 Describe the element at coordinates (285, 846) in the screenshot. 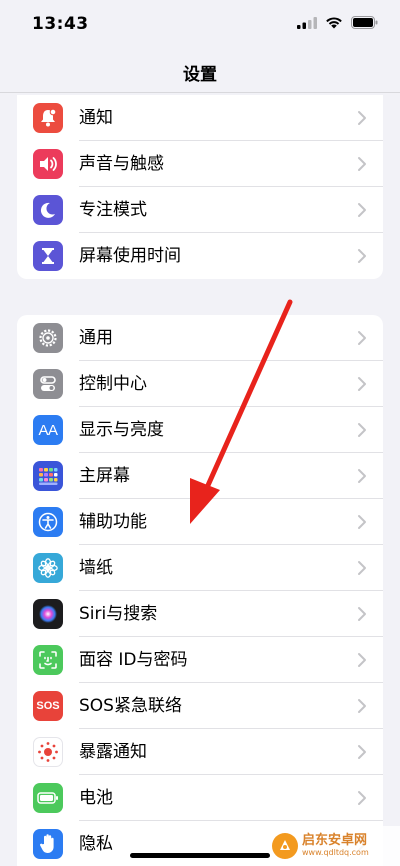

I see `watermark-logo-icon` at that location.